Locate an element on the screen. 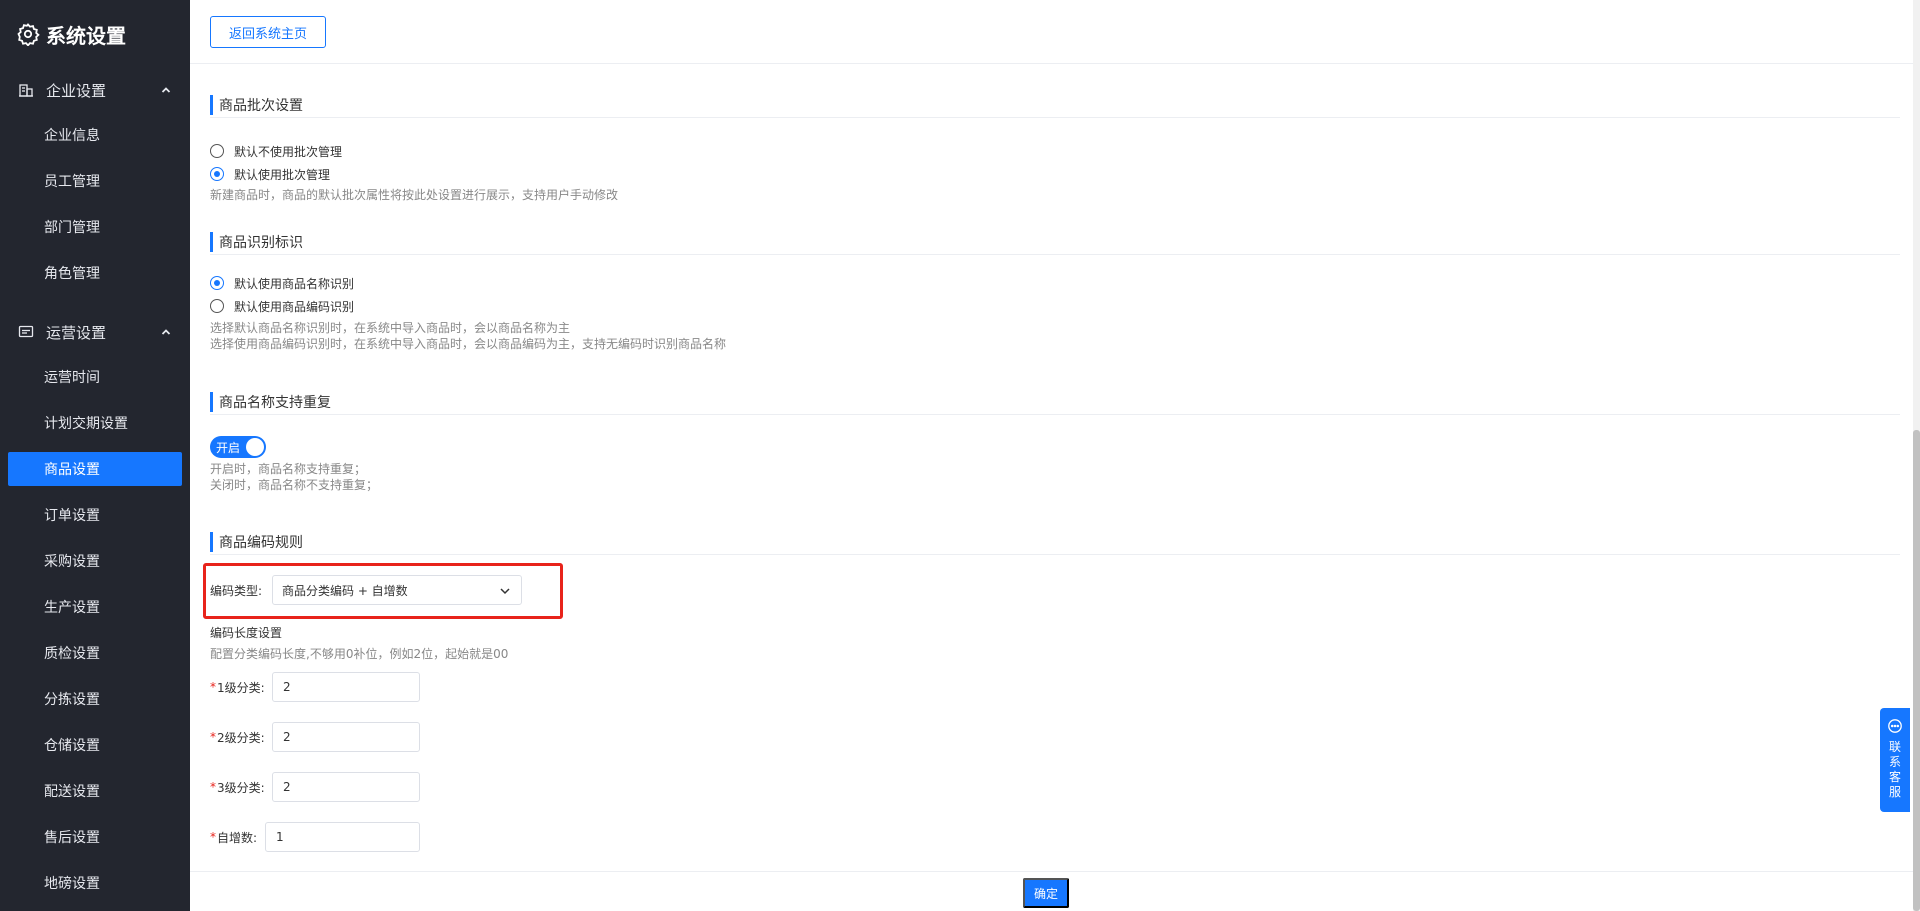 The height and width of the screenshot is (911, 1920). code-type-select: 商品分类编码 + 自增数 is located at coordinates (397, 590).